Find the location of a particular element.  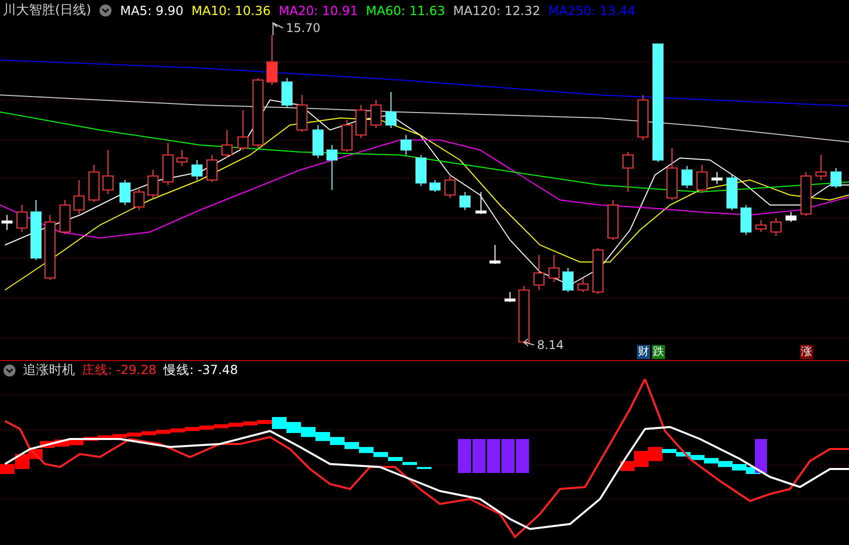

signal-badge: 涨 is located at coordinates (806, 352).